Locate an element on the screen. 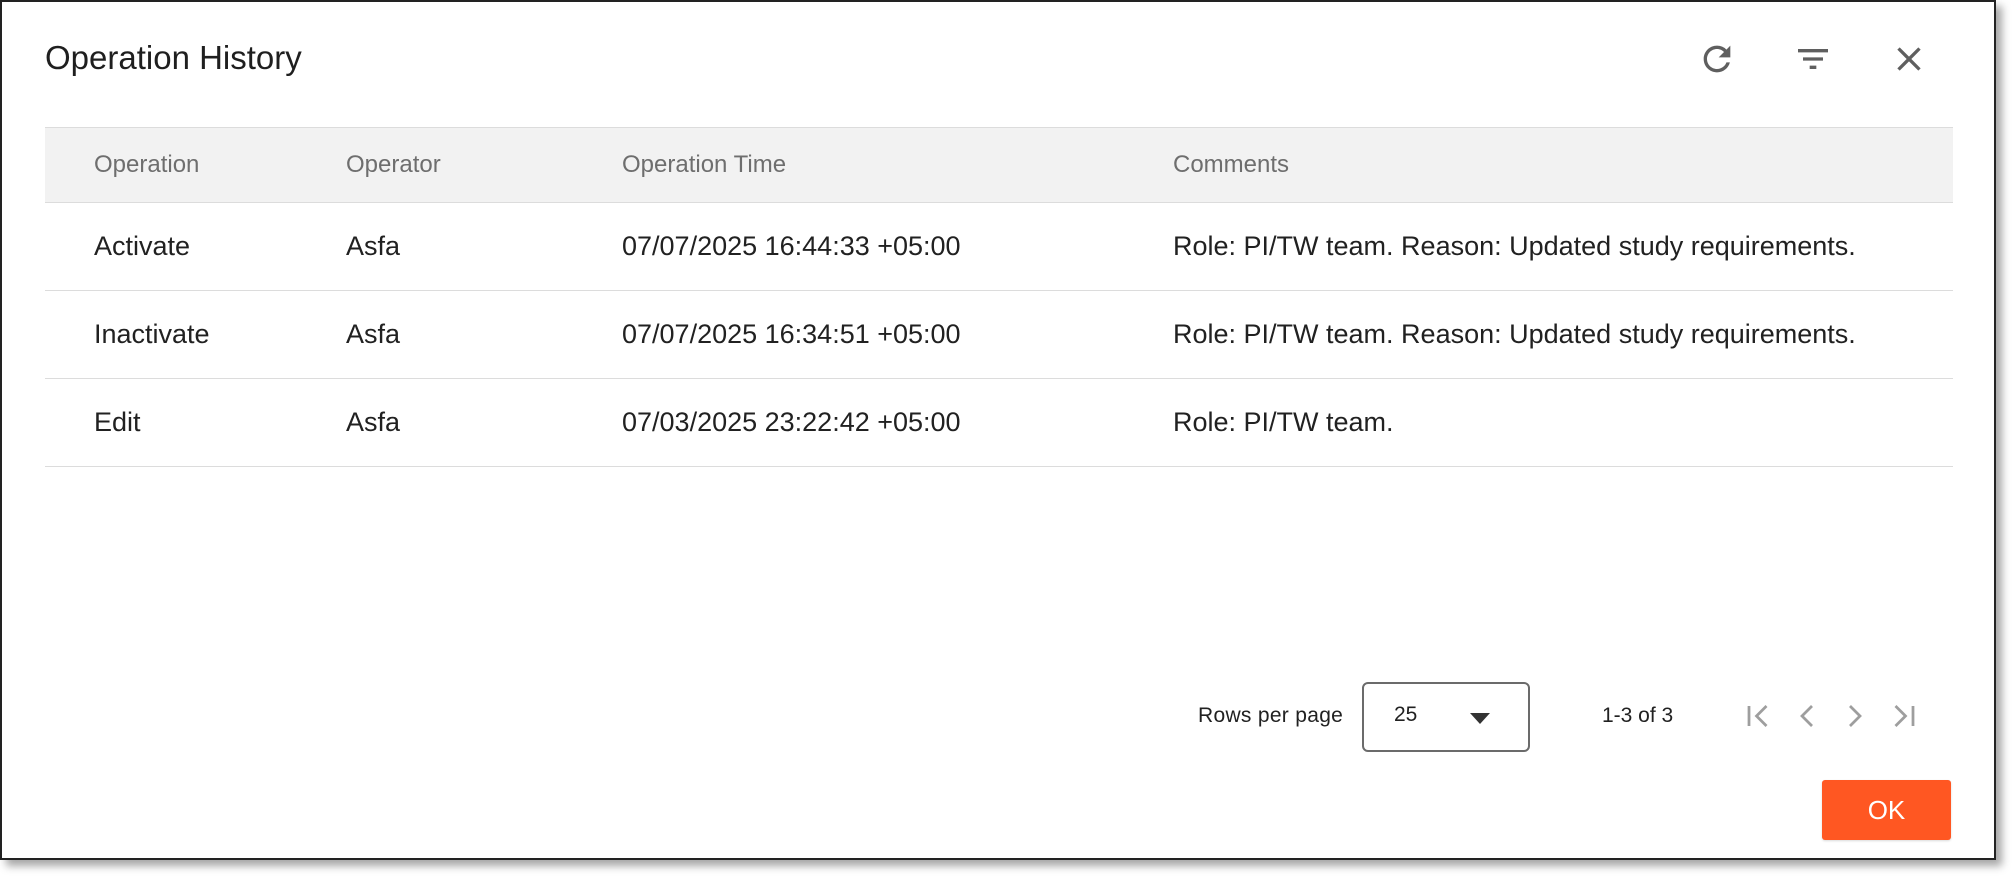  rows-per-page-value: 25 is located at coordinates (1406, 714).